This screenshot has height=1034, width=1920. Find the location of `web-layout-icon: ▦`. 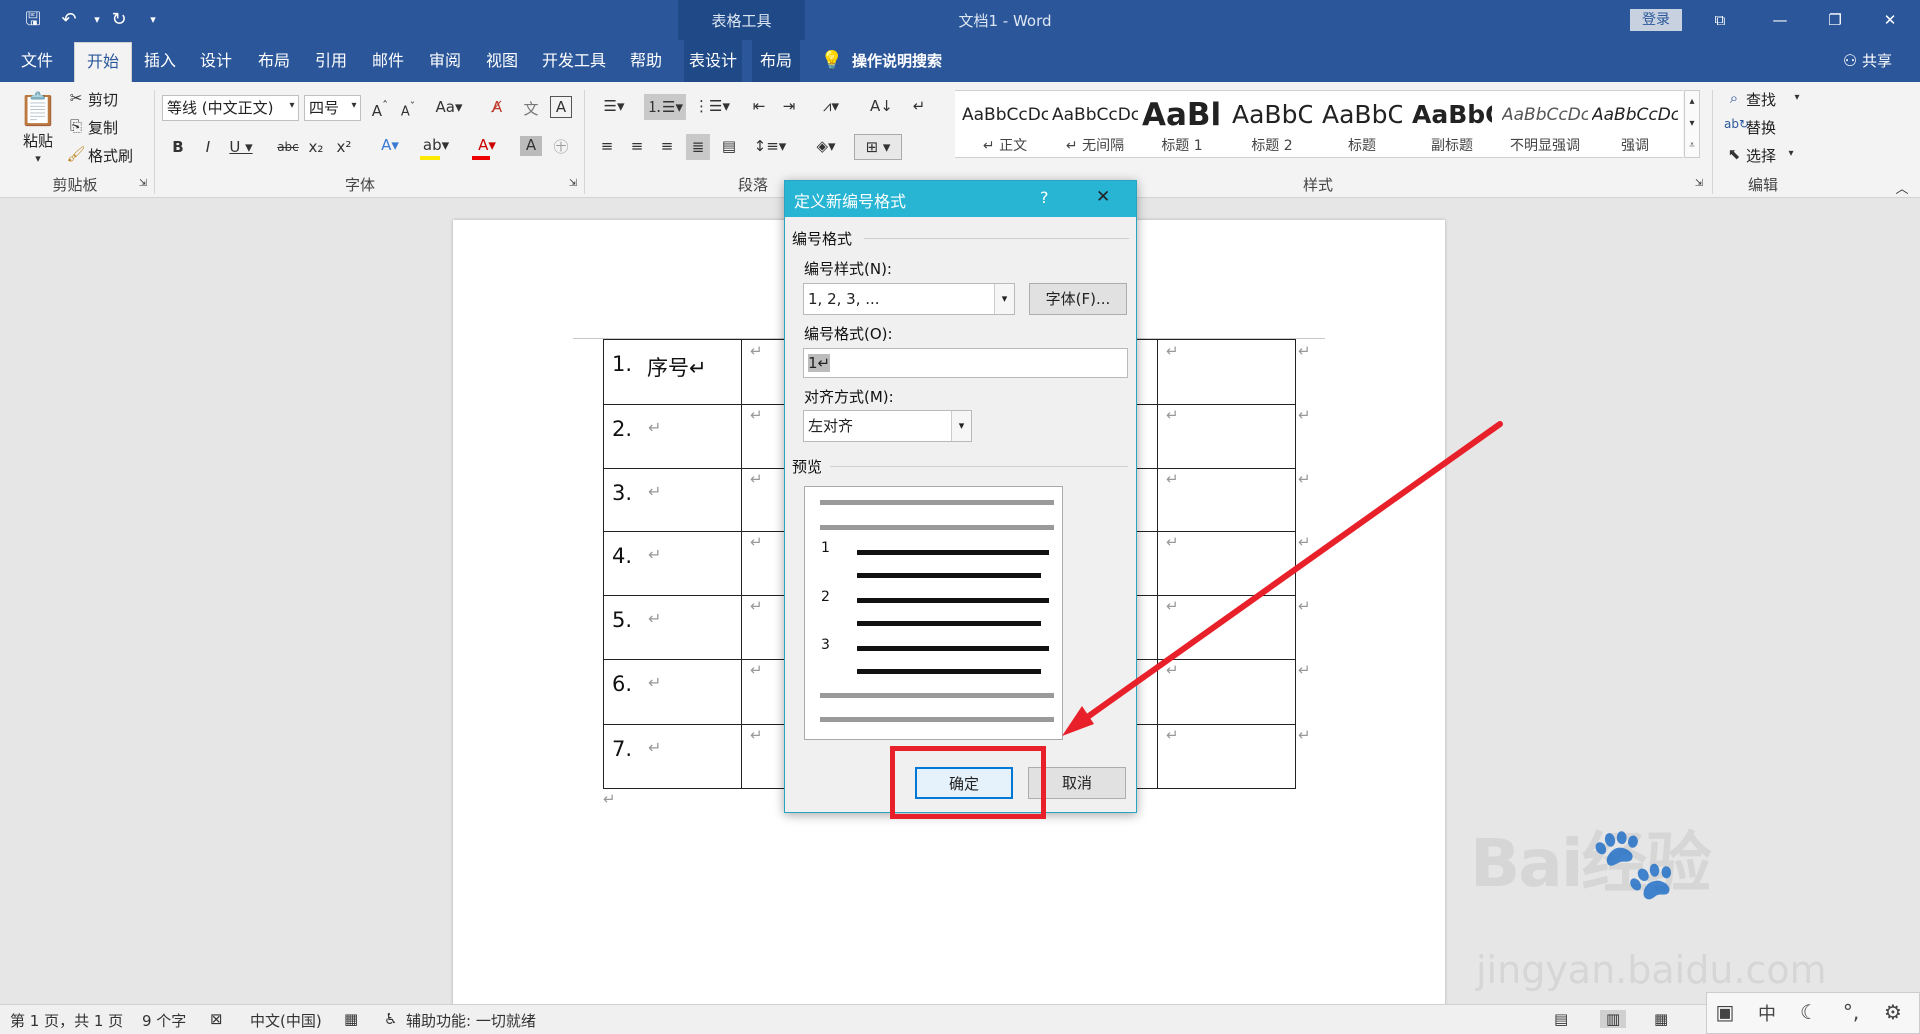

web-layout-icon: ▦ is located at coordinates (1661, 1019).